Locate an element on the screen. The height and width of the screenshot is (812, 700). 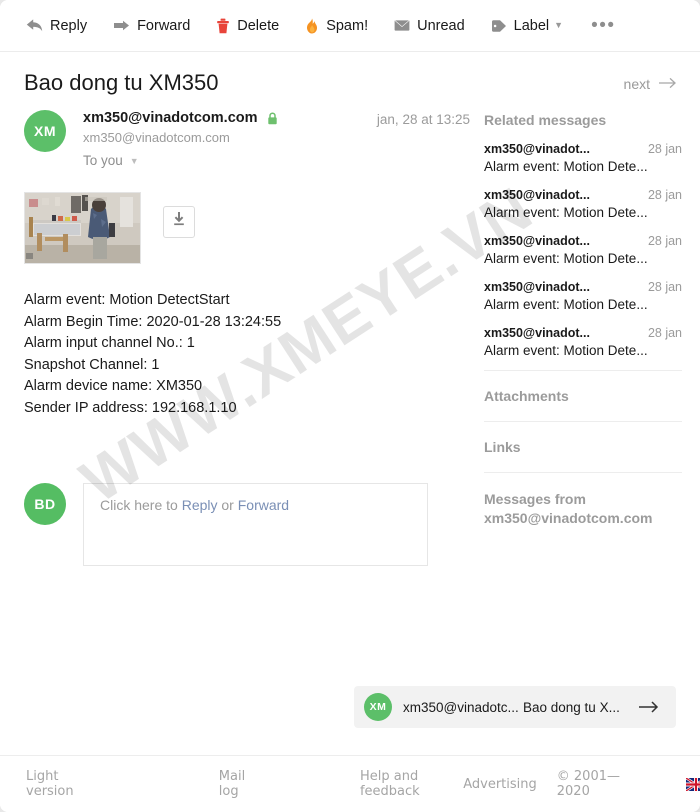
trash-icon is located at coordinates (223, 26).